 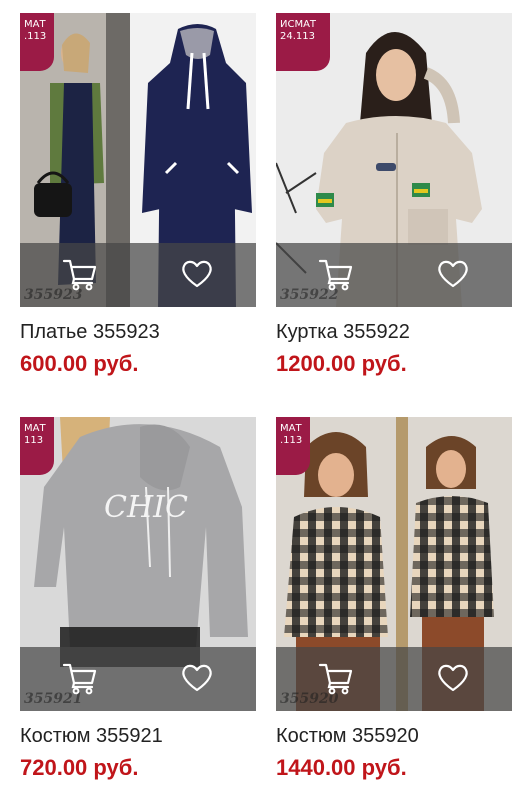 I want to click on store-badge: МАТ 113, so click(x=37, y=446).